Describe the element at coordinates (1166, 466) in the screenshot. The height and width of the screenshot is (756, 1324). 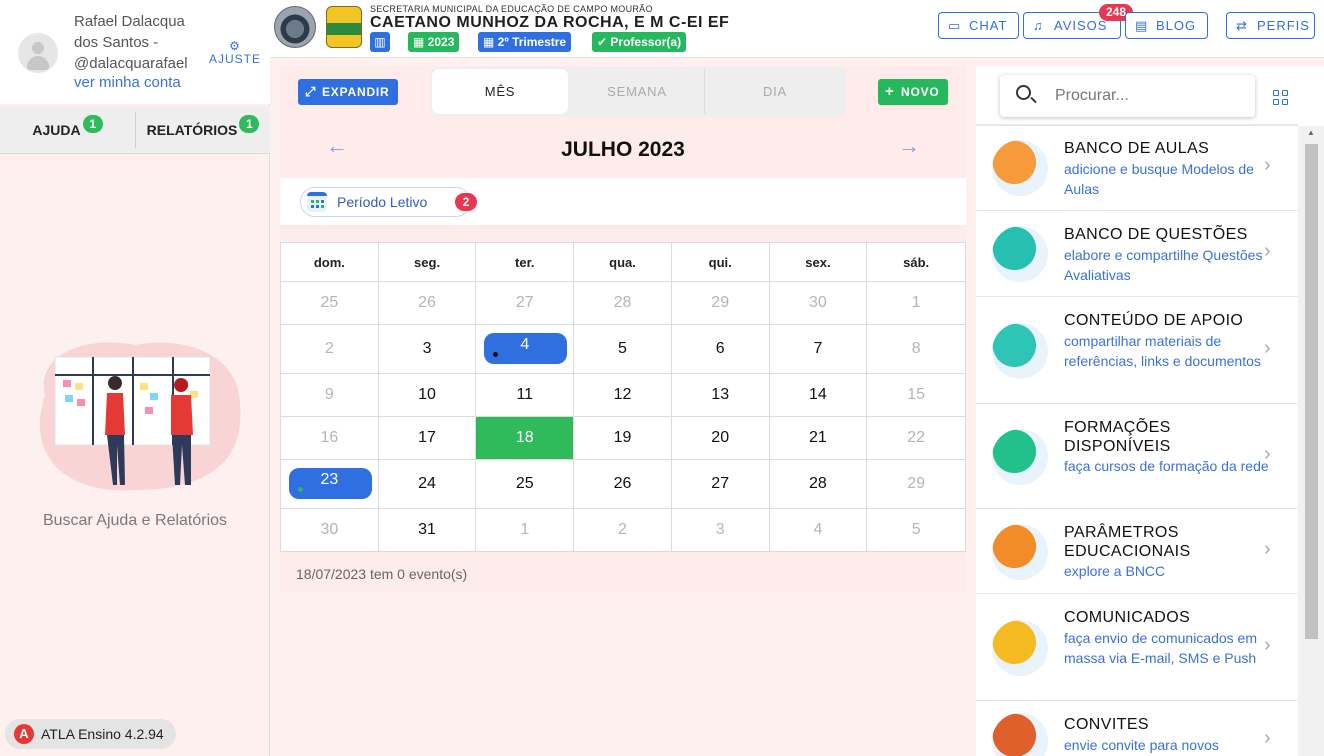
I see `resource-description: faça cursos de formação da rede` at that location.